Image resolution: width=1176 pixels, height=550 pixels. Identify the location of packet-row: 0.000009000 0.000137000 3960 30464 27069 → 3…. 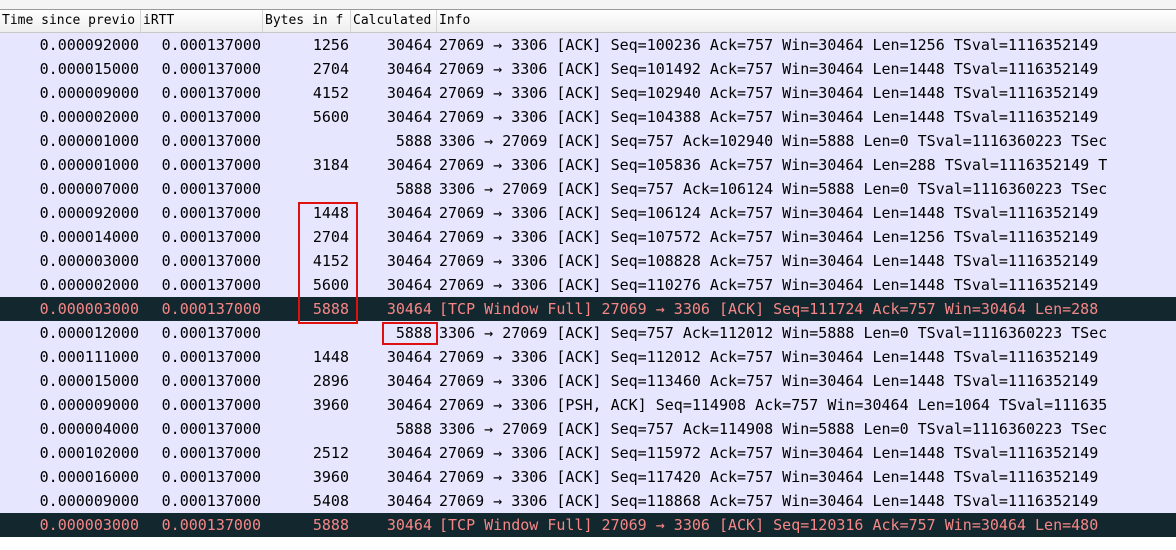
(588, 405).